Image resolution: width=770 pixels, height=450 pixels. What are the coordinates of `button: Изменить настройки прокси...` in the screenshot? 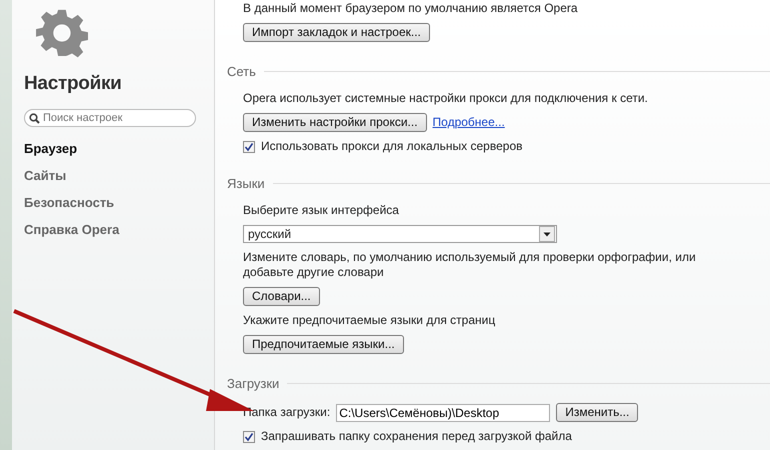 It's located at (335, 122).